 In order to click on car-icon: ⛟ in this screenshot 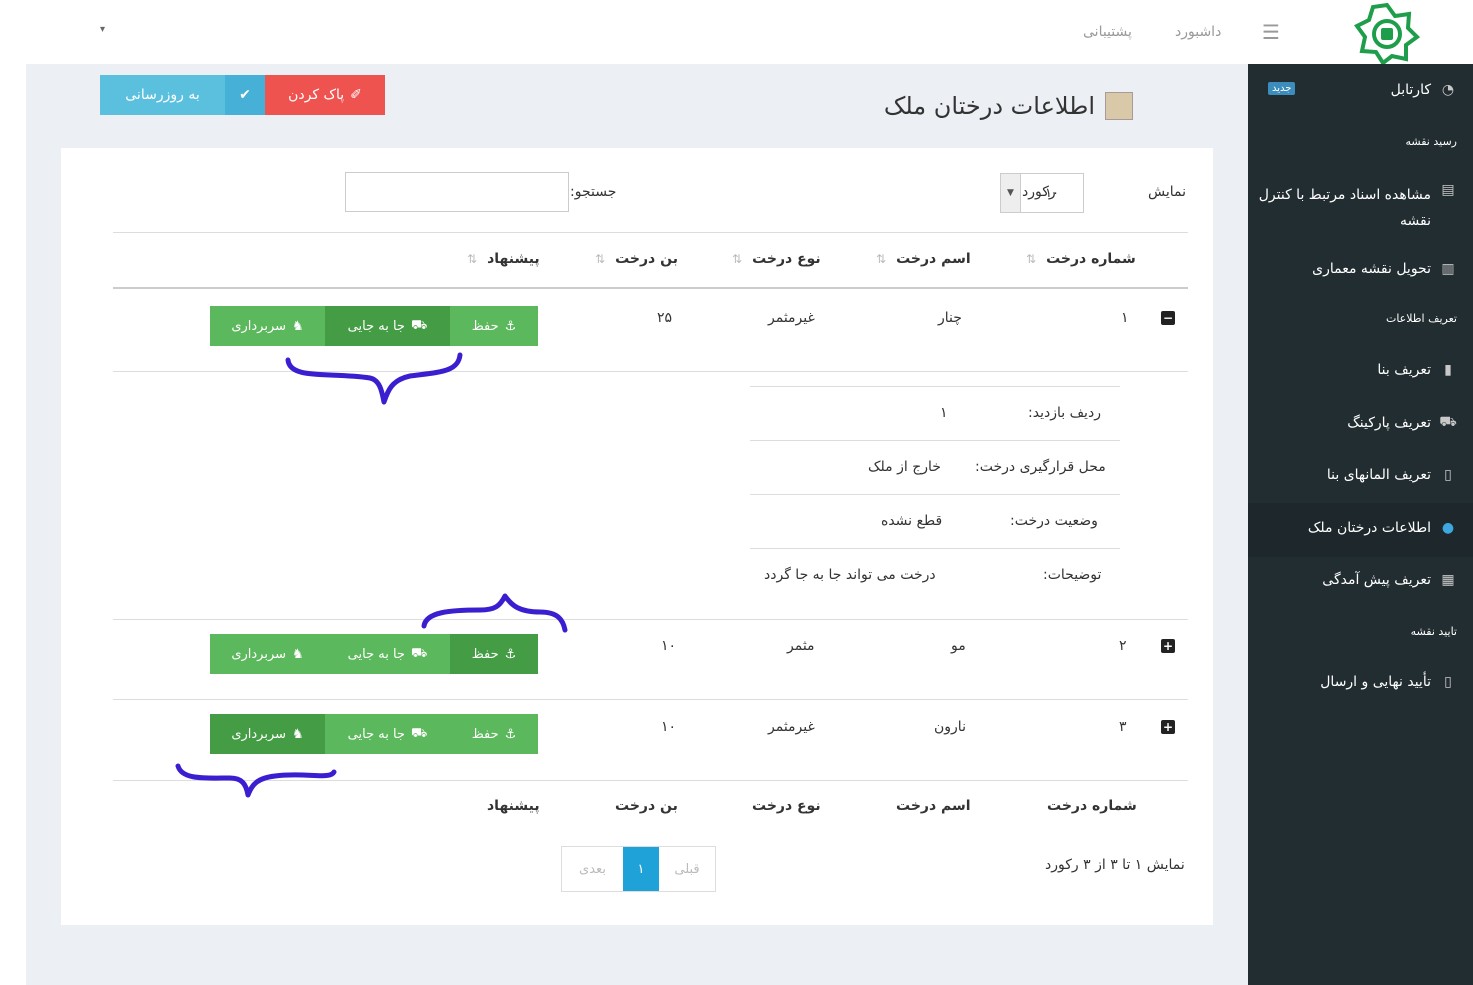, I will do `click(1448, 422)`.